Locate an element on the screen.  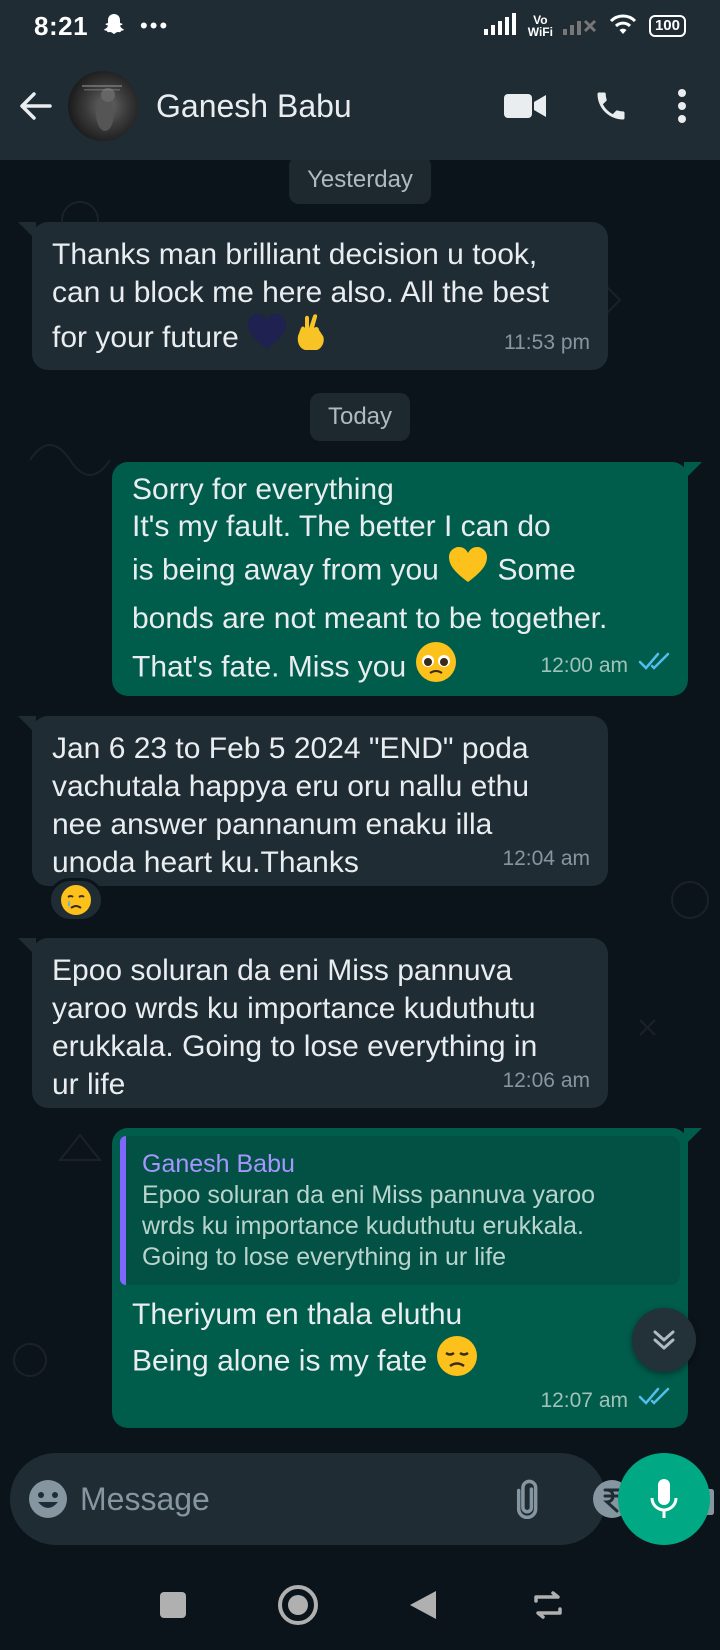
message-line: nee answer pannanum enaku illa is located at coordinates (272, 824).